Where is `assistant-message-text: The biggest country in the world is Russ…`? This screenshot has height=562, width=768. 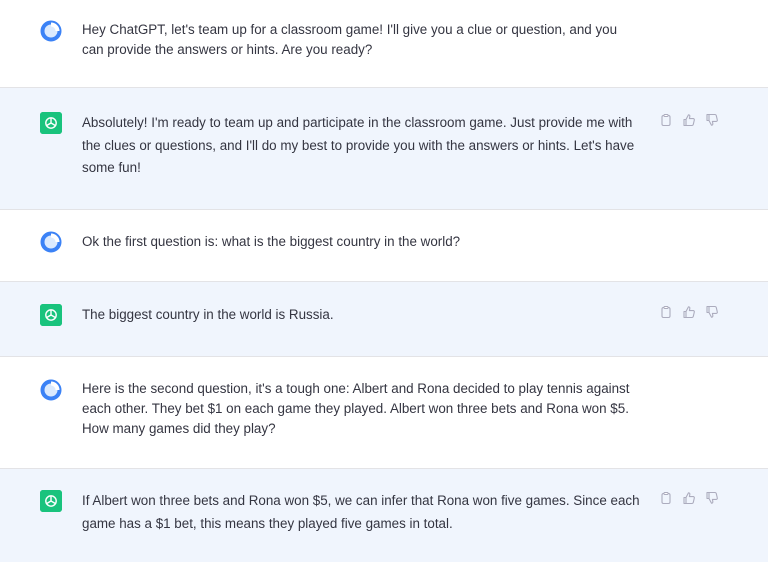 assistant-message-text: The biggest country in the world is Russ… is located at coordinates (208, 314).